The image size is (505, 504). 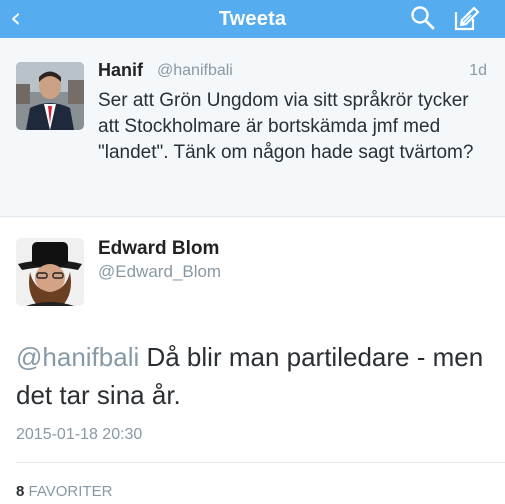 I want to click on mention-link: @hanifbali, so click(x=77, y=357).